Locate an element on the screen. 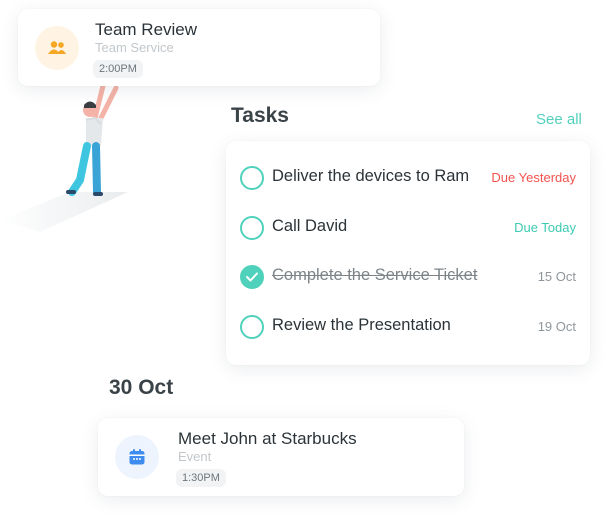 Image resolution: width=606 pixels, height=517 pixels. event-subtitle: Team Service is located at coordinates (134, 47).